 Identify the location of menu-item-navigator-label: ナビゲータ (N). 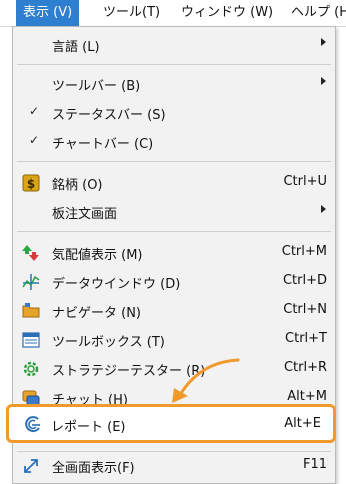
(97, 313).